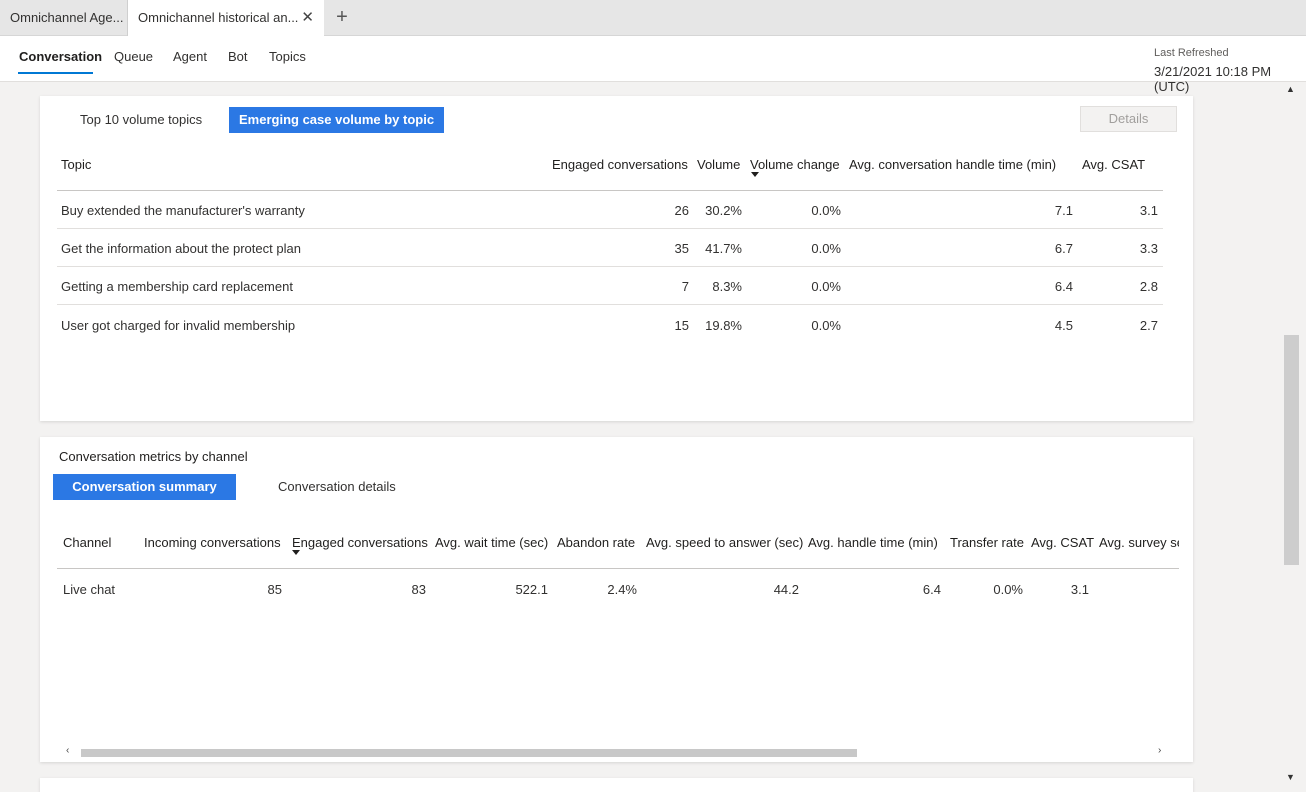 This screenshot has width=1306, height=792. What do you see at coordinates (1063, 210) in the screenshot?
I see `cell-avg-handle-time: 7.1` at bounding box center [1063, 210].